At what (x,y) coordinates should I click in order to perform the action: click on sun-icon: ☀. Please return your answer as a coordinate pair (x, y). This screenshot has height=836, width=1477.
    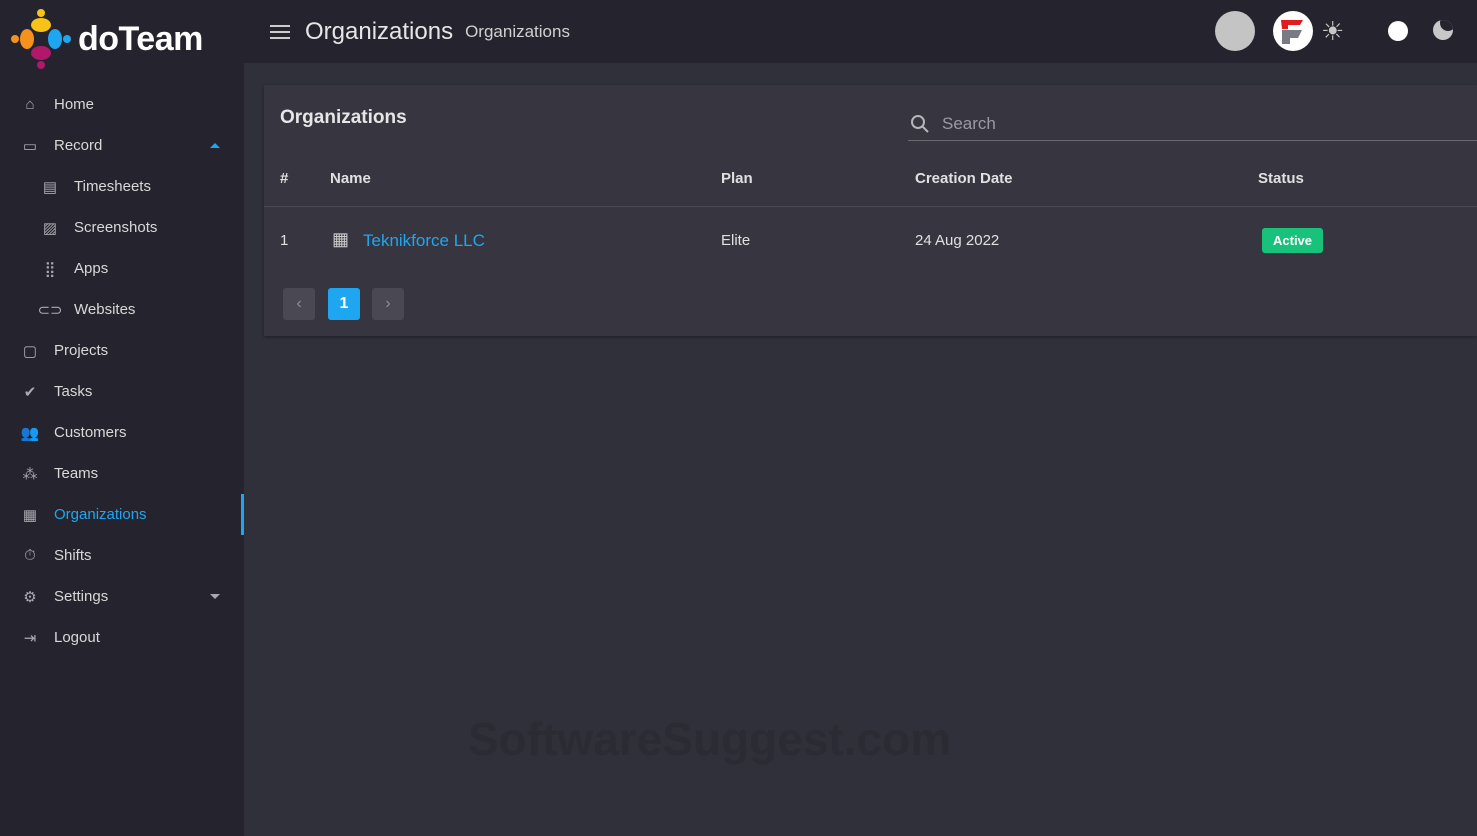
    Looking at the image, I should click on (1332, 31).